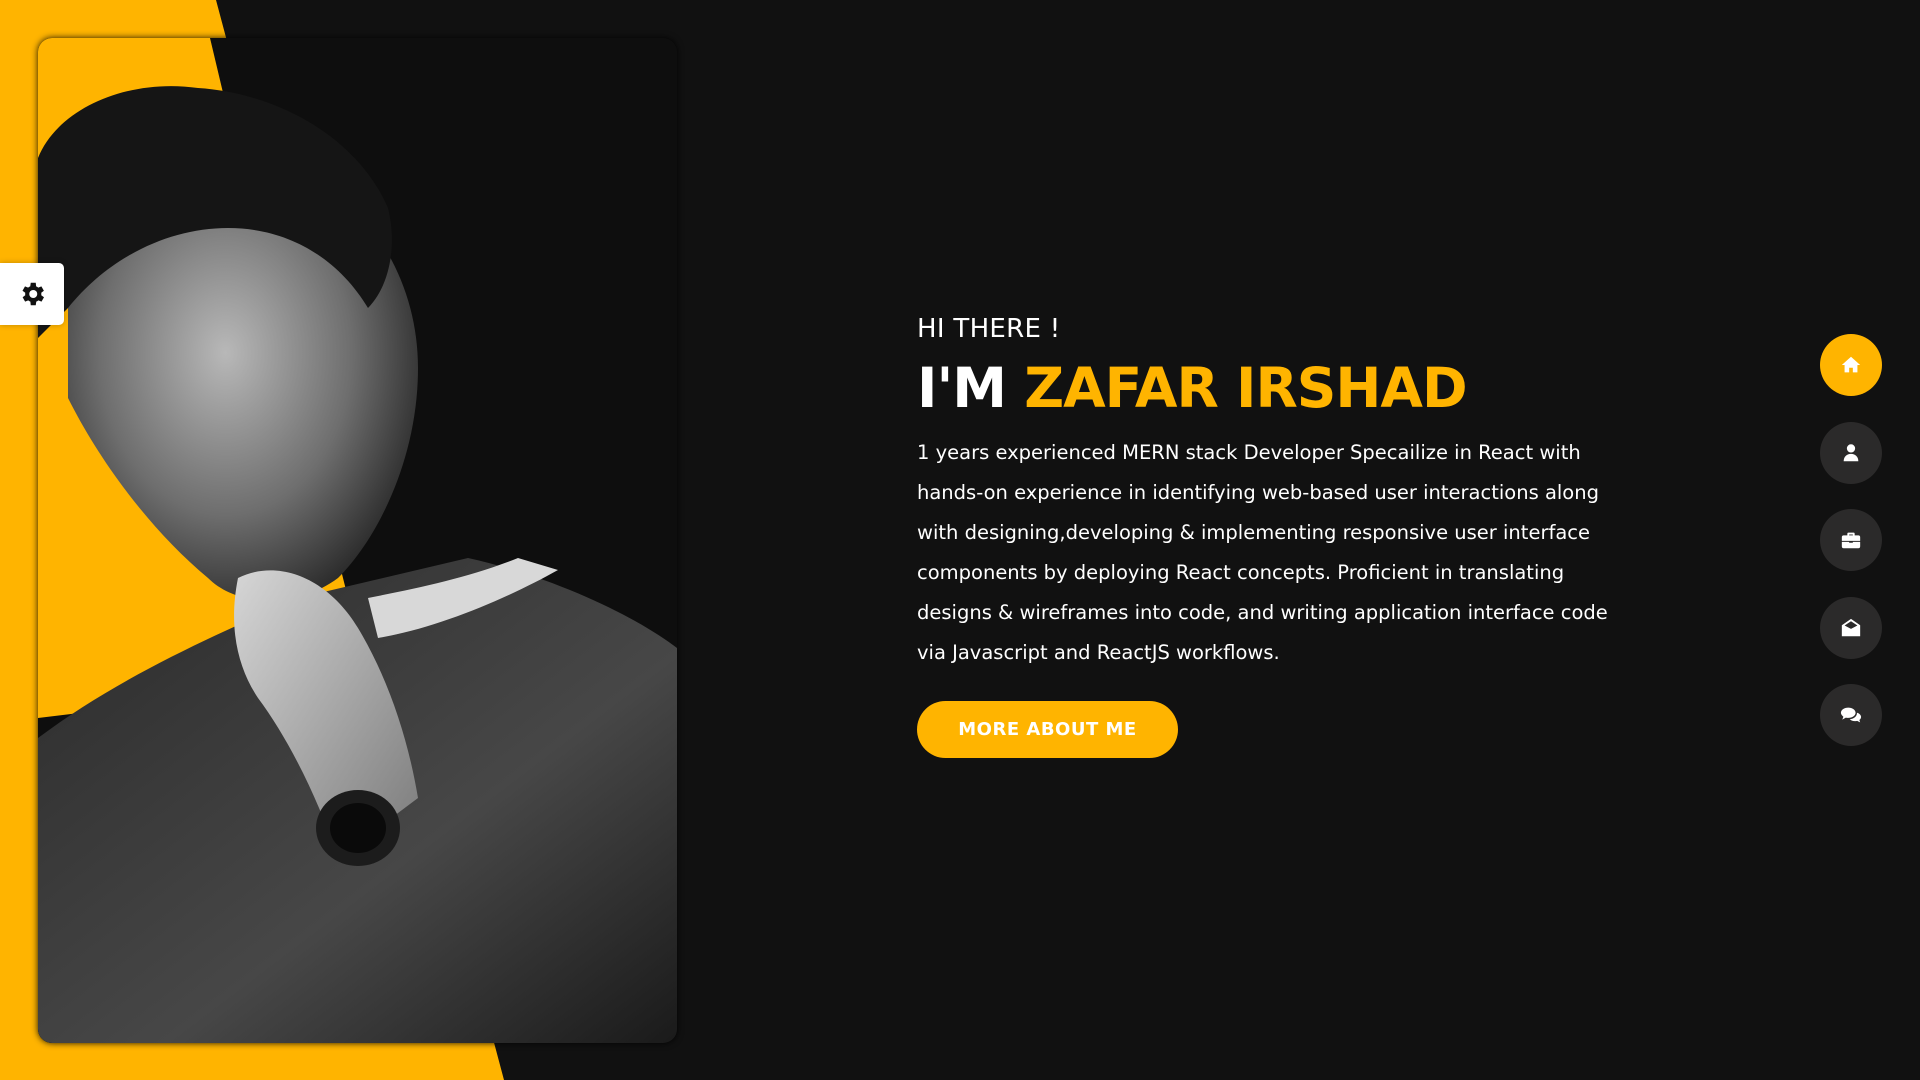 This screenshot has width=1920, height=1080. I want to click on comments-icon, so click(1851, 715).